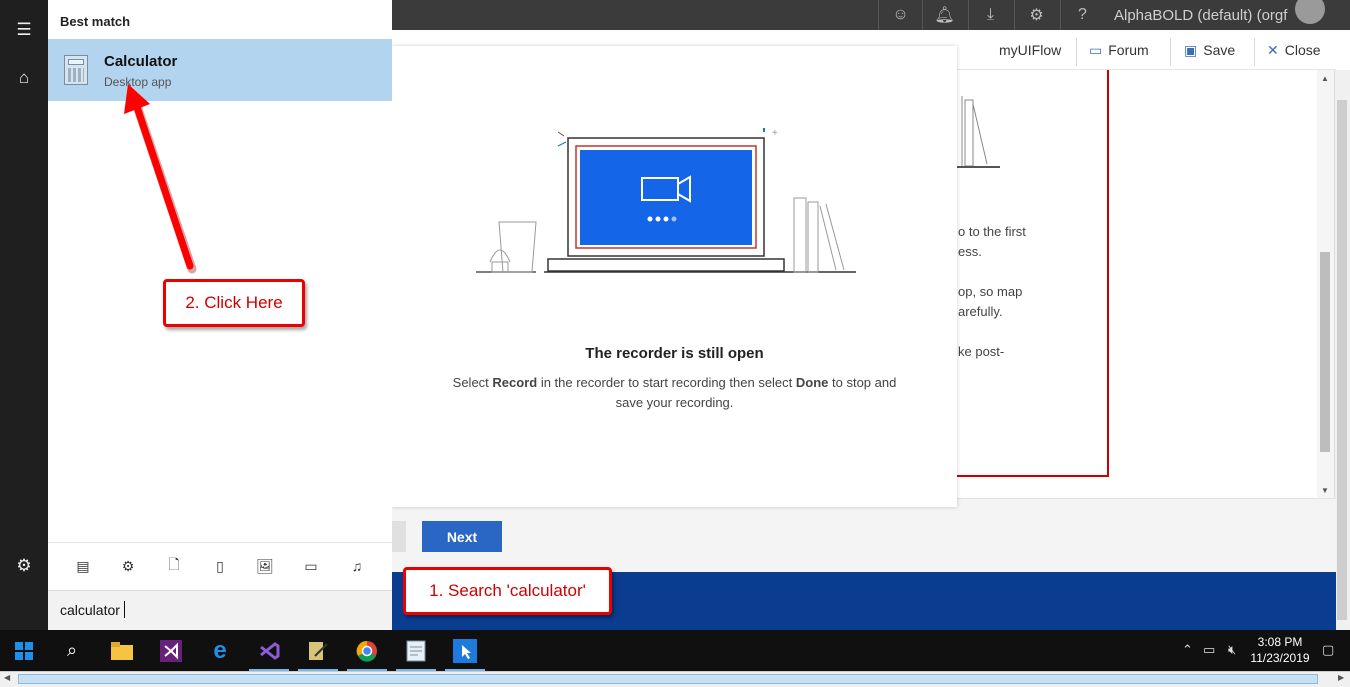 This screenshot has height=687, width=1350. I want to click on calculator-icon, so click(76, 70).